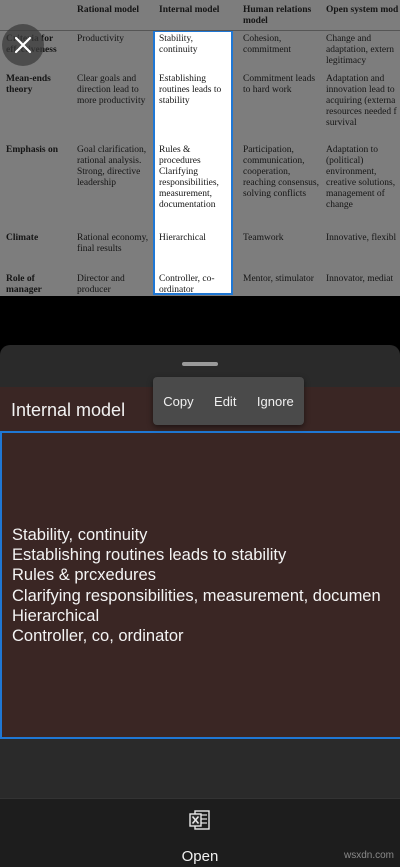 This screenshot has width=400, height=867. What do you see at coordinates (279, 84) in the screenshot?
I see `table-cell: Commitment leads to hard work` at bounding box center [279, 84].